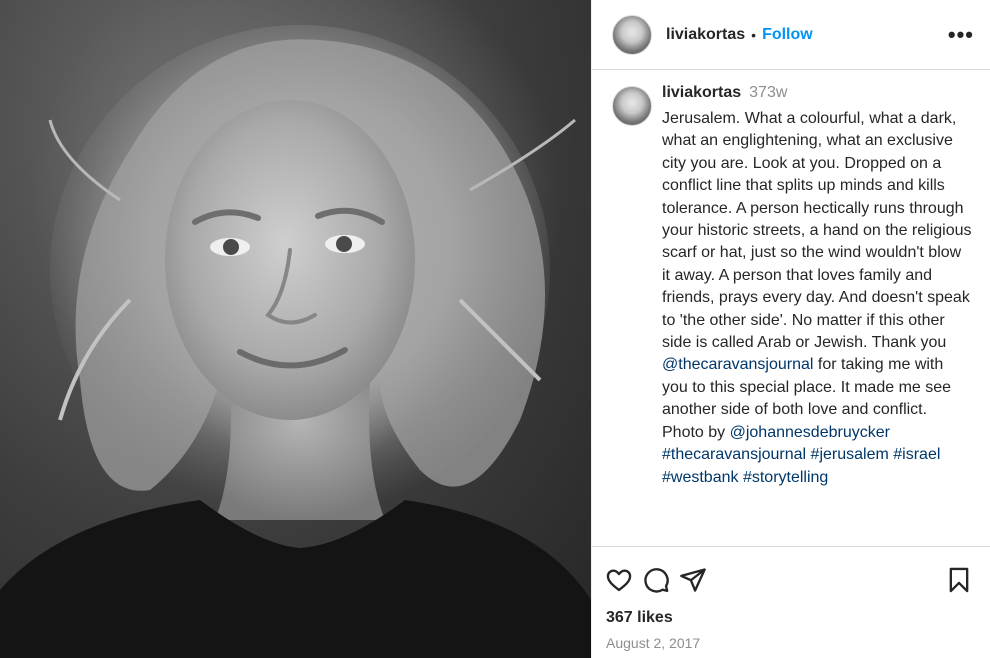  What do you see at coordinates (734, 454) in the screenshot?
I see `hashtag-link: #thecaravansjournal` at bounding box center [734, 454].